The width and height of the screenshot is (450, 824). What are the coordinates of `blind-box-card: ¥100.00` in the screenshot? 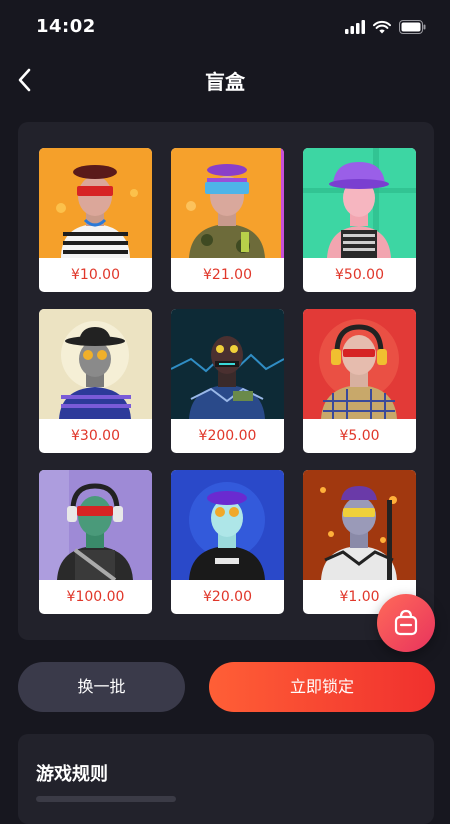 It's located at (95, 542).